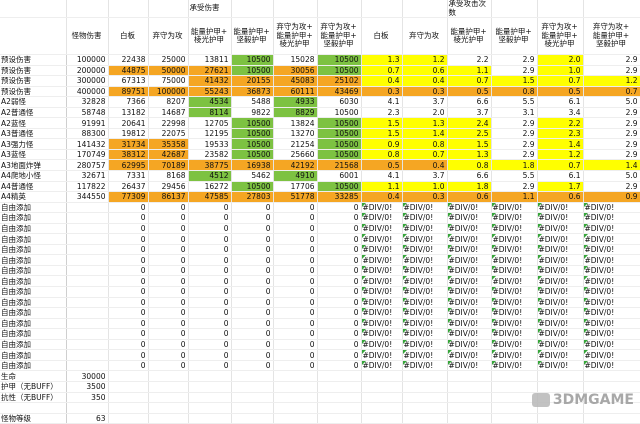 Image resolution: width=640 pixels, height=424 pixels. What do you see at coordinates (514, 176) in the screenshot?
I see `data-cell: 5.5` at bounding box center [514, 176].